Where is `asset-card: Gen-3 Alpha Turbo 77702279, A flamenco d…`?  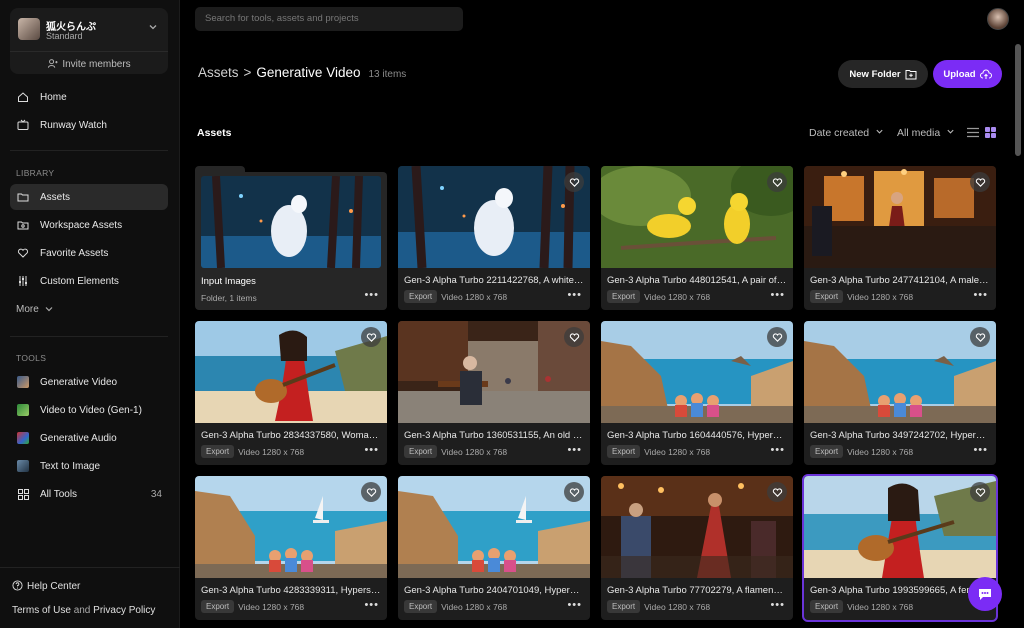 asset-card: Gen-3 Alpha Turbo 77702279, A flamenco d… is located at coordinates (697, 548).